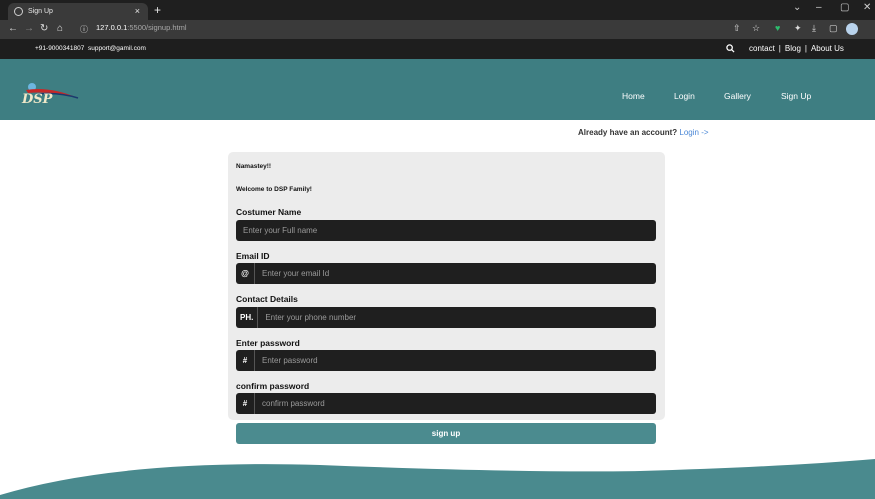  Describe the element at coordinates (446, 230) in the screenshot. I see `name-input: Enter your Full name` at that location.